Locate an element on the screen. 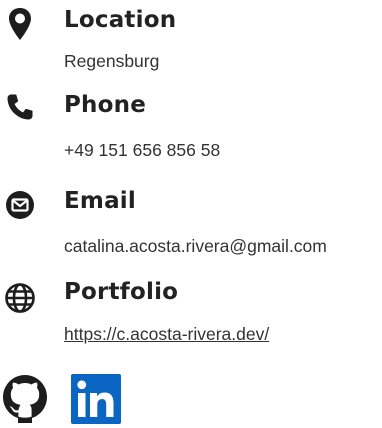 The image size is (382, 428). portfolio-value: https://c.acosta-rivera.dev/ is located at coordinates (166, 334).